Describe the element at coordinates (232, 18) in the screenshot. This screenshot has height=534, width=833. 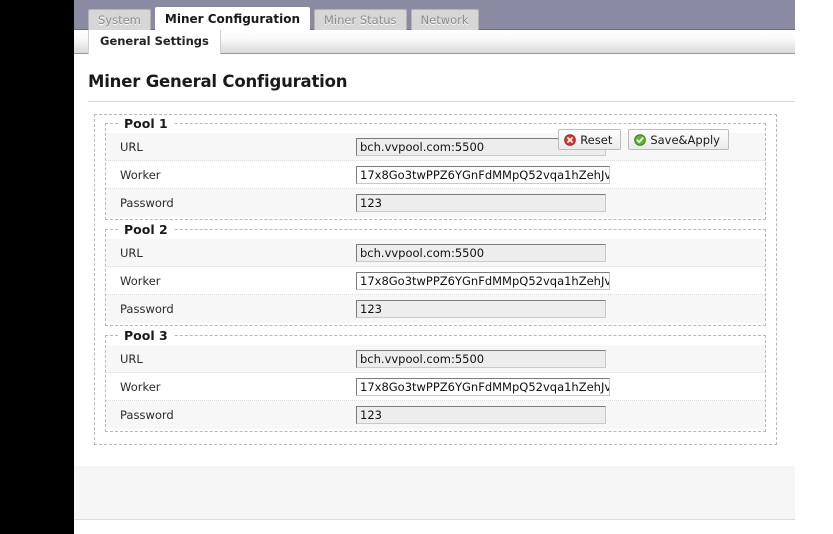
I see `tab-miner-configuration: Miner Configuration` at that location.